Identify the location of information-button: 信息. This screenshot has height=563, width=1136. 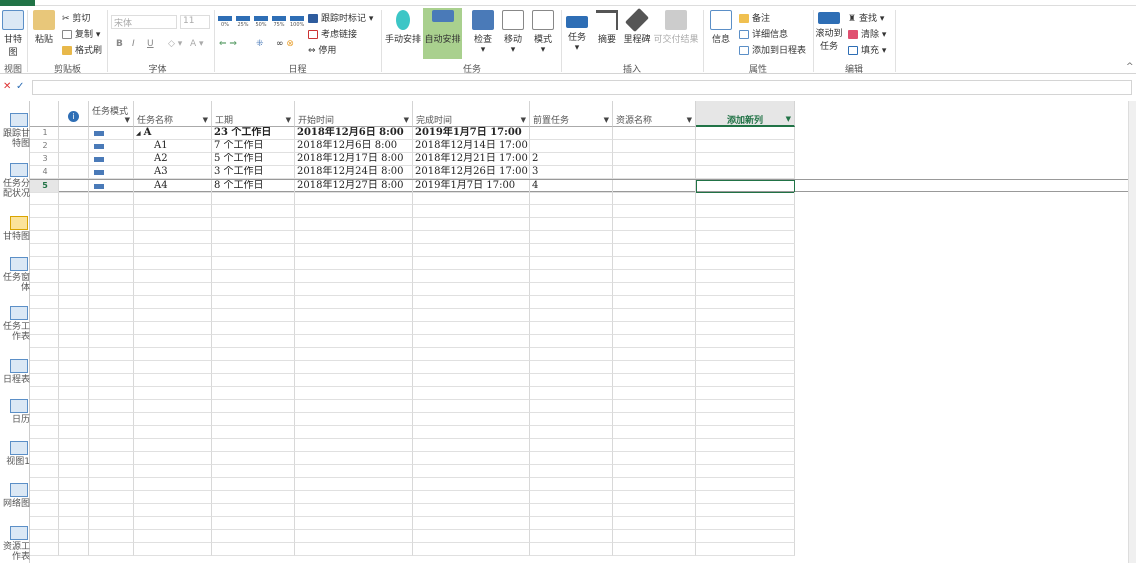
(721, 27).